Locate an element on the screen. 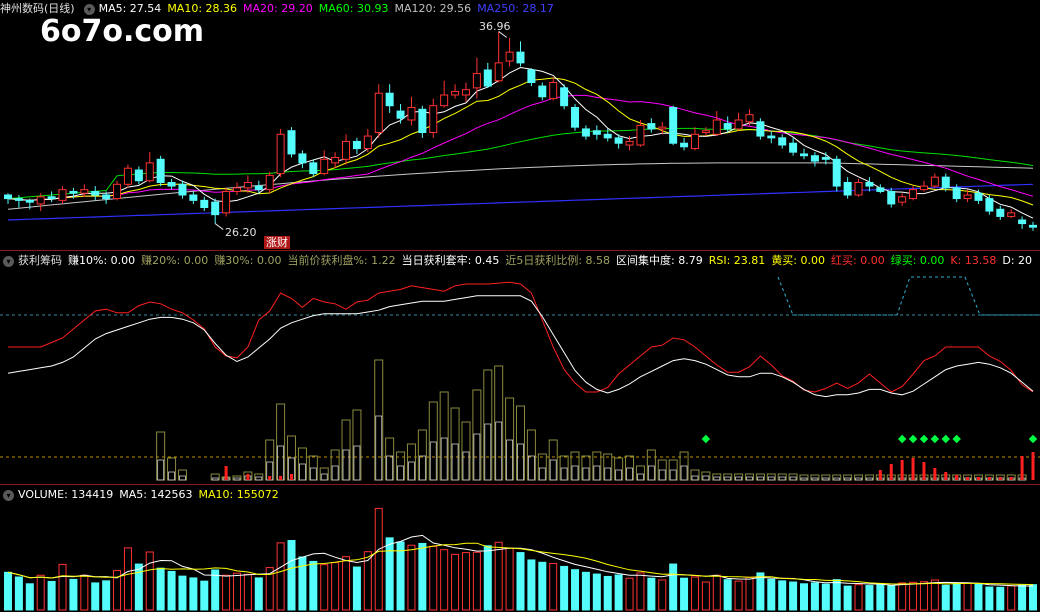  indicator-value: 赚20%: 0.00 is located at coordinates (175, 260).